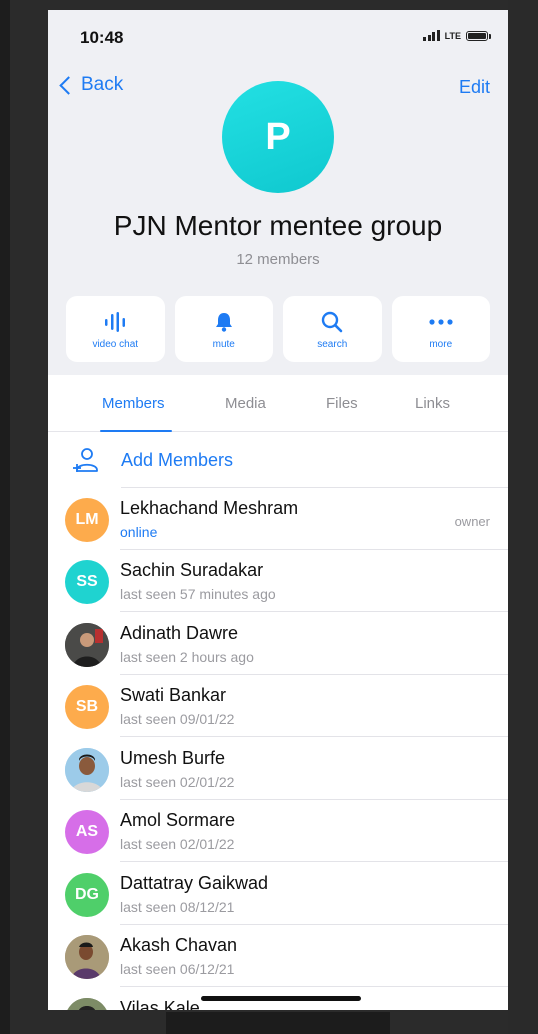  I want to click on signal-icon, so click(431, 35).